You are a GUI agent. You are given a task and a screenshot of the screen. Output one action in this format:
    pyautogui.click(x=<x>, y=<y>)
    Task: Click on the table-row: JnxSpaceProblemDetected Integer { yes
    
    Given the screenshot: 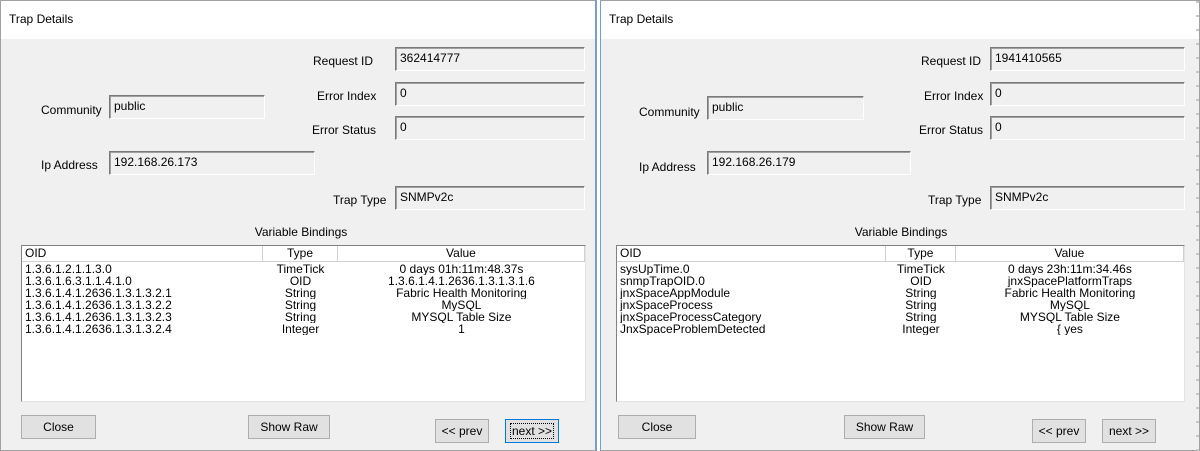 What is the action you would take?
    pyautogui.click(x=900, y=329)
    